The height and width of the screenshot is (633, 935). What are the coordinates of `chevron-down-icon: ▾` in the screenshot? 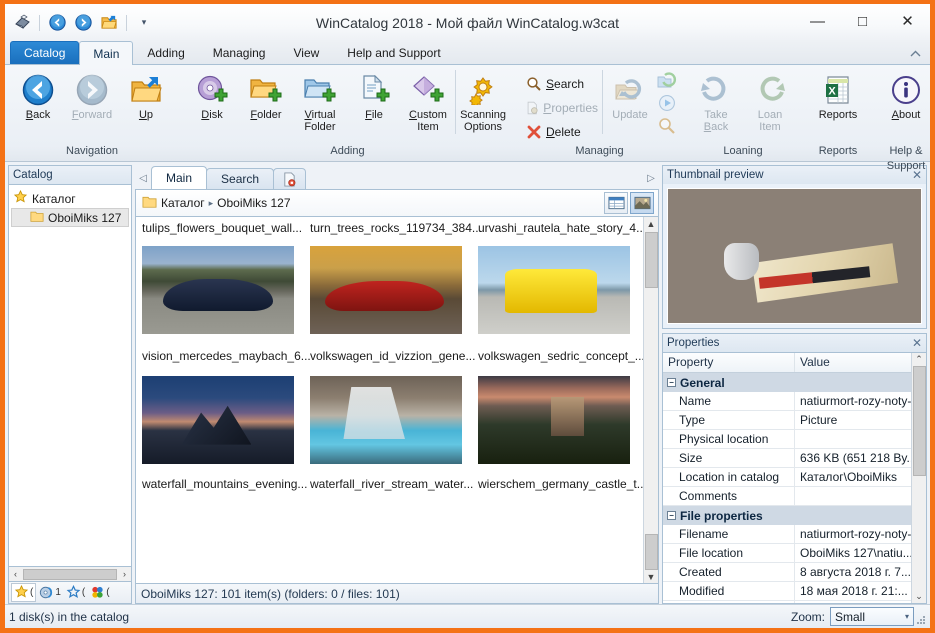 It's located at (907, 616).